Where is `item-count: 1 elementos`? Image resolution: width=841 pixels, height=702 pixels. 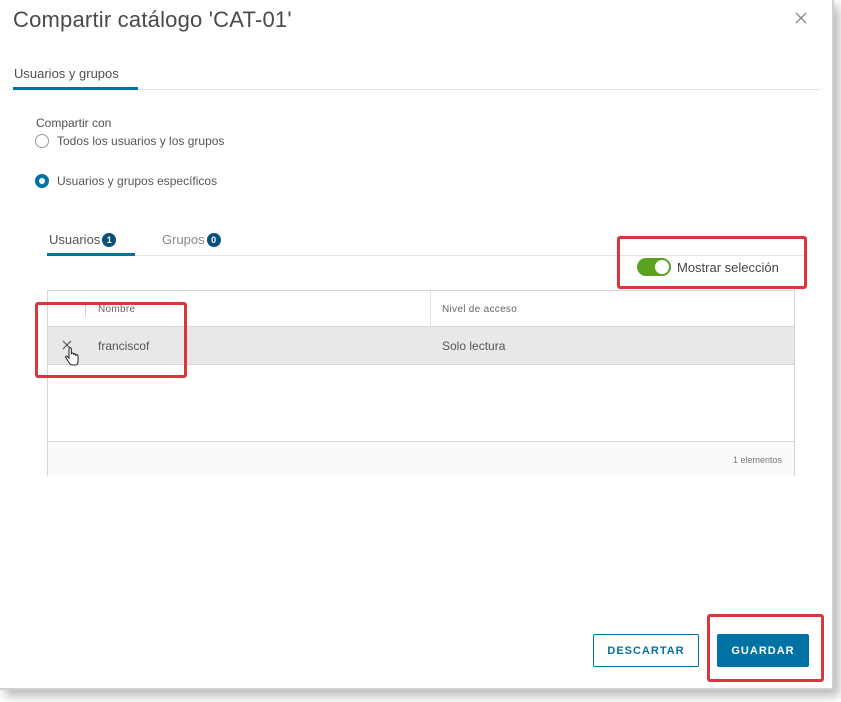 item-count: 1 elementos is located at coordinates (757, 460).